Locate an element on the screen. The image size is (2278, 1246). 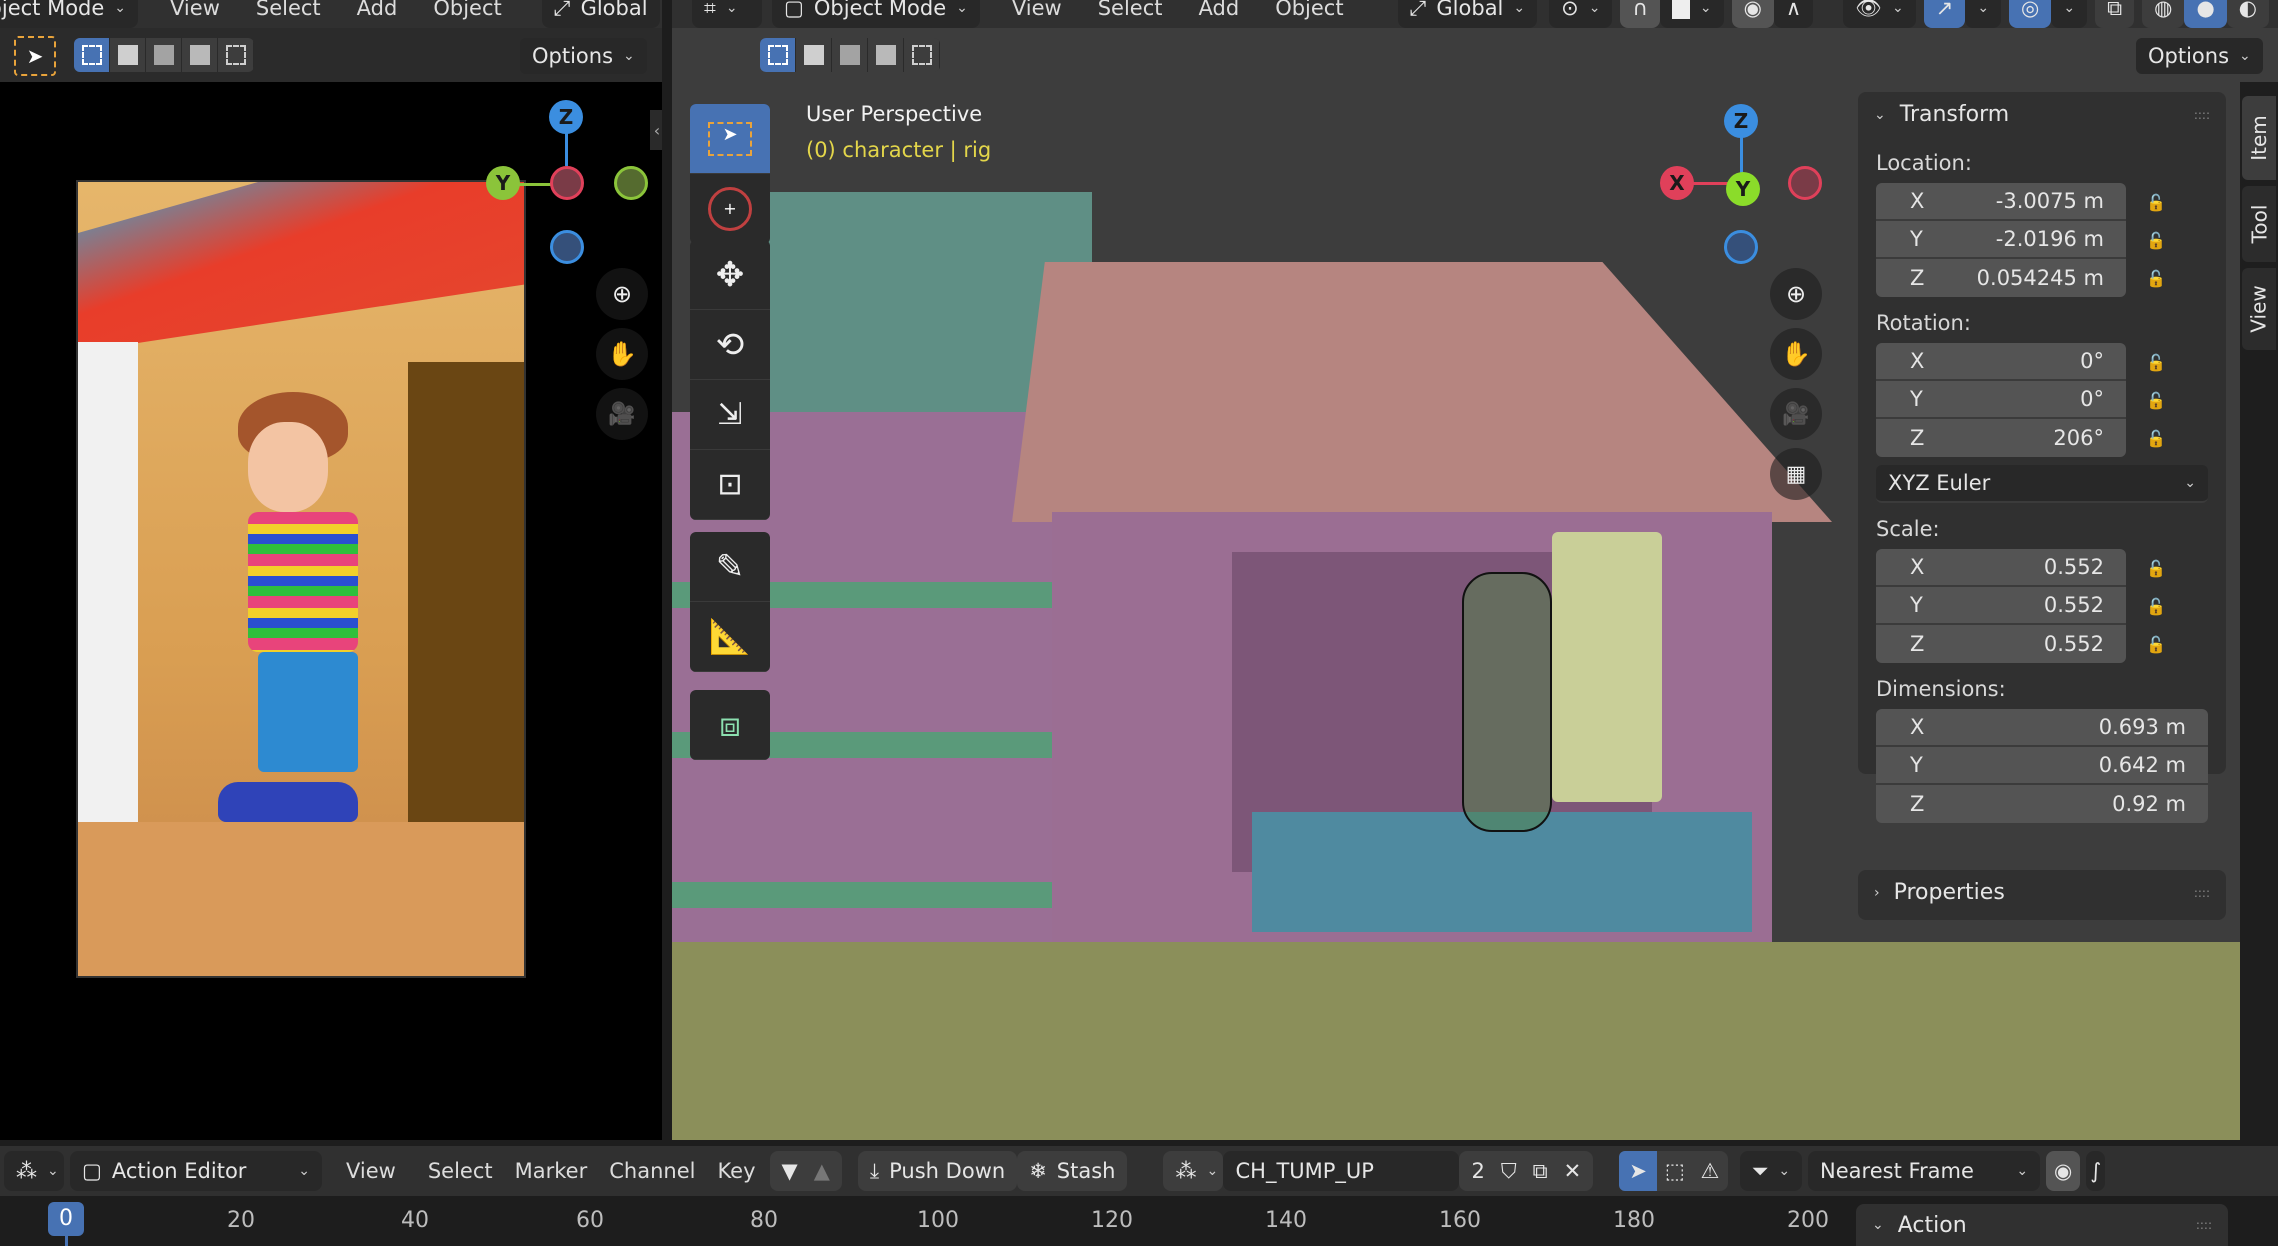
current-frame-indicator: 0 is located at coordinates (66, 1219).